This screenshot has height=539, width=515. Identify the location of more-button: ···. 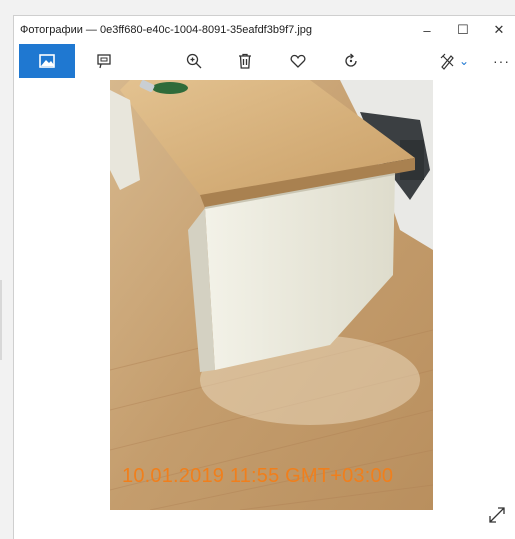
(501, 61).